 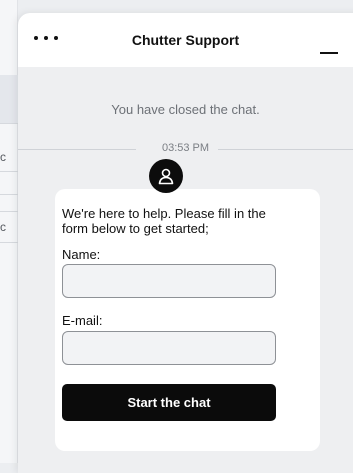 What do you see at coordinates (285, 149) in the screenshot?
I see `divider-line-right` at bounding box center [285, 149].